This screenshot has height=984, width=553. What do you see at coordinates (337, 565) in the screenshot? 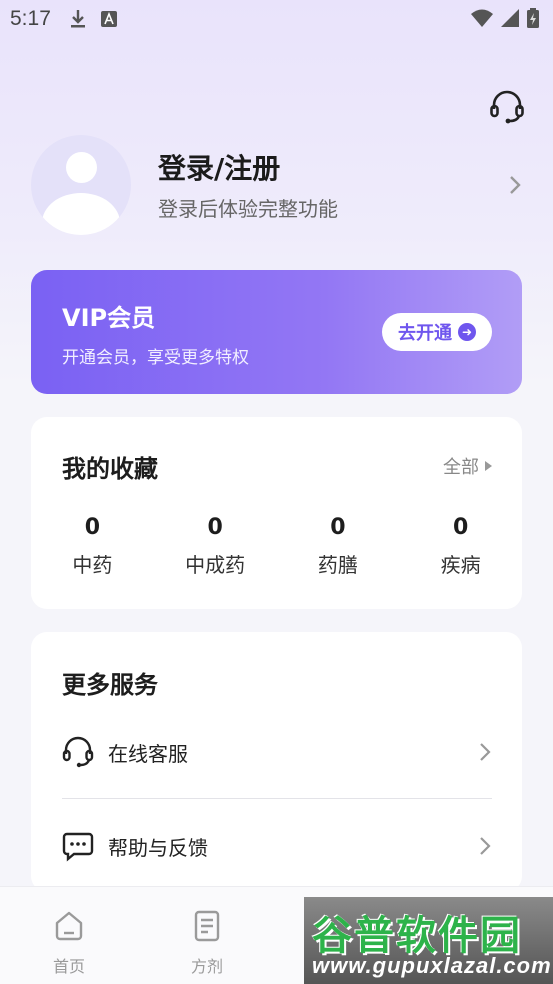
I see `favorite-label: 药膳` at bounding box center [337, 565].